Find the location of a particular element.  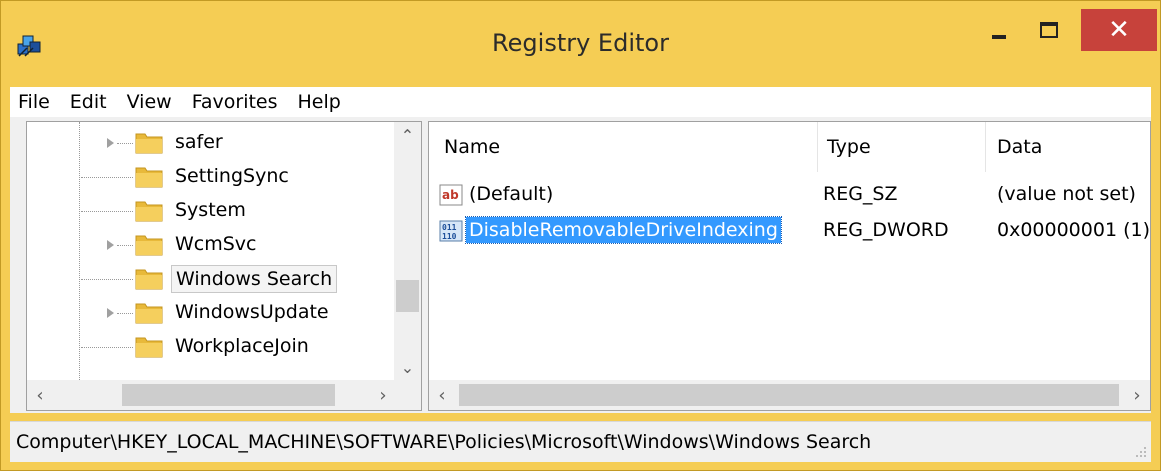

close-icon: ✕ is located at coordinates (1119, 30).